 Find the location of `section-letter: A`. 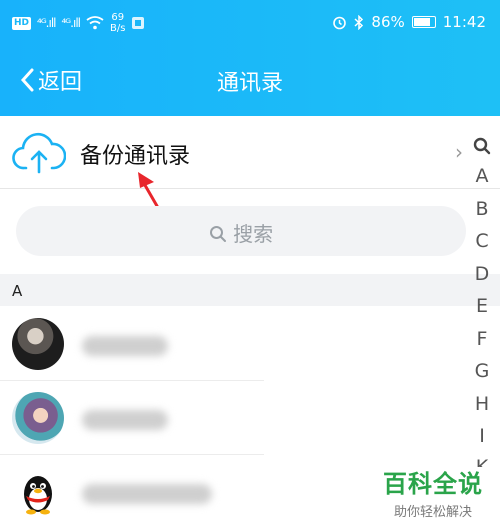

section-letter: A is located at coordinates (17, 291).